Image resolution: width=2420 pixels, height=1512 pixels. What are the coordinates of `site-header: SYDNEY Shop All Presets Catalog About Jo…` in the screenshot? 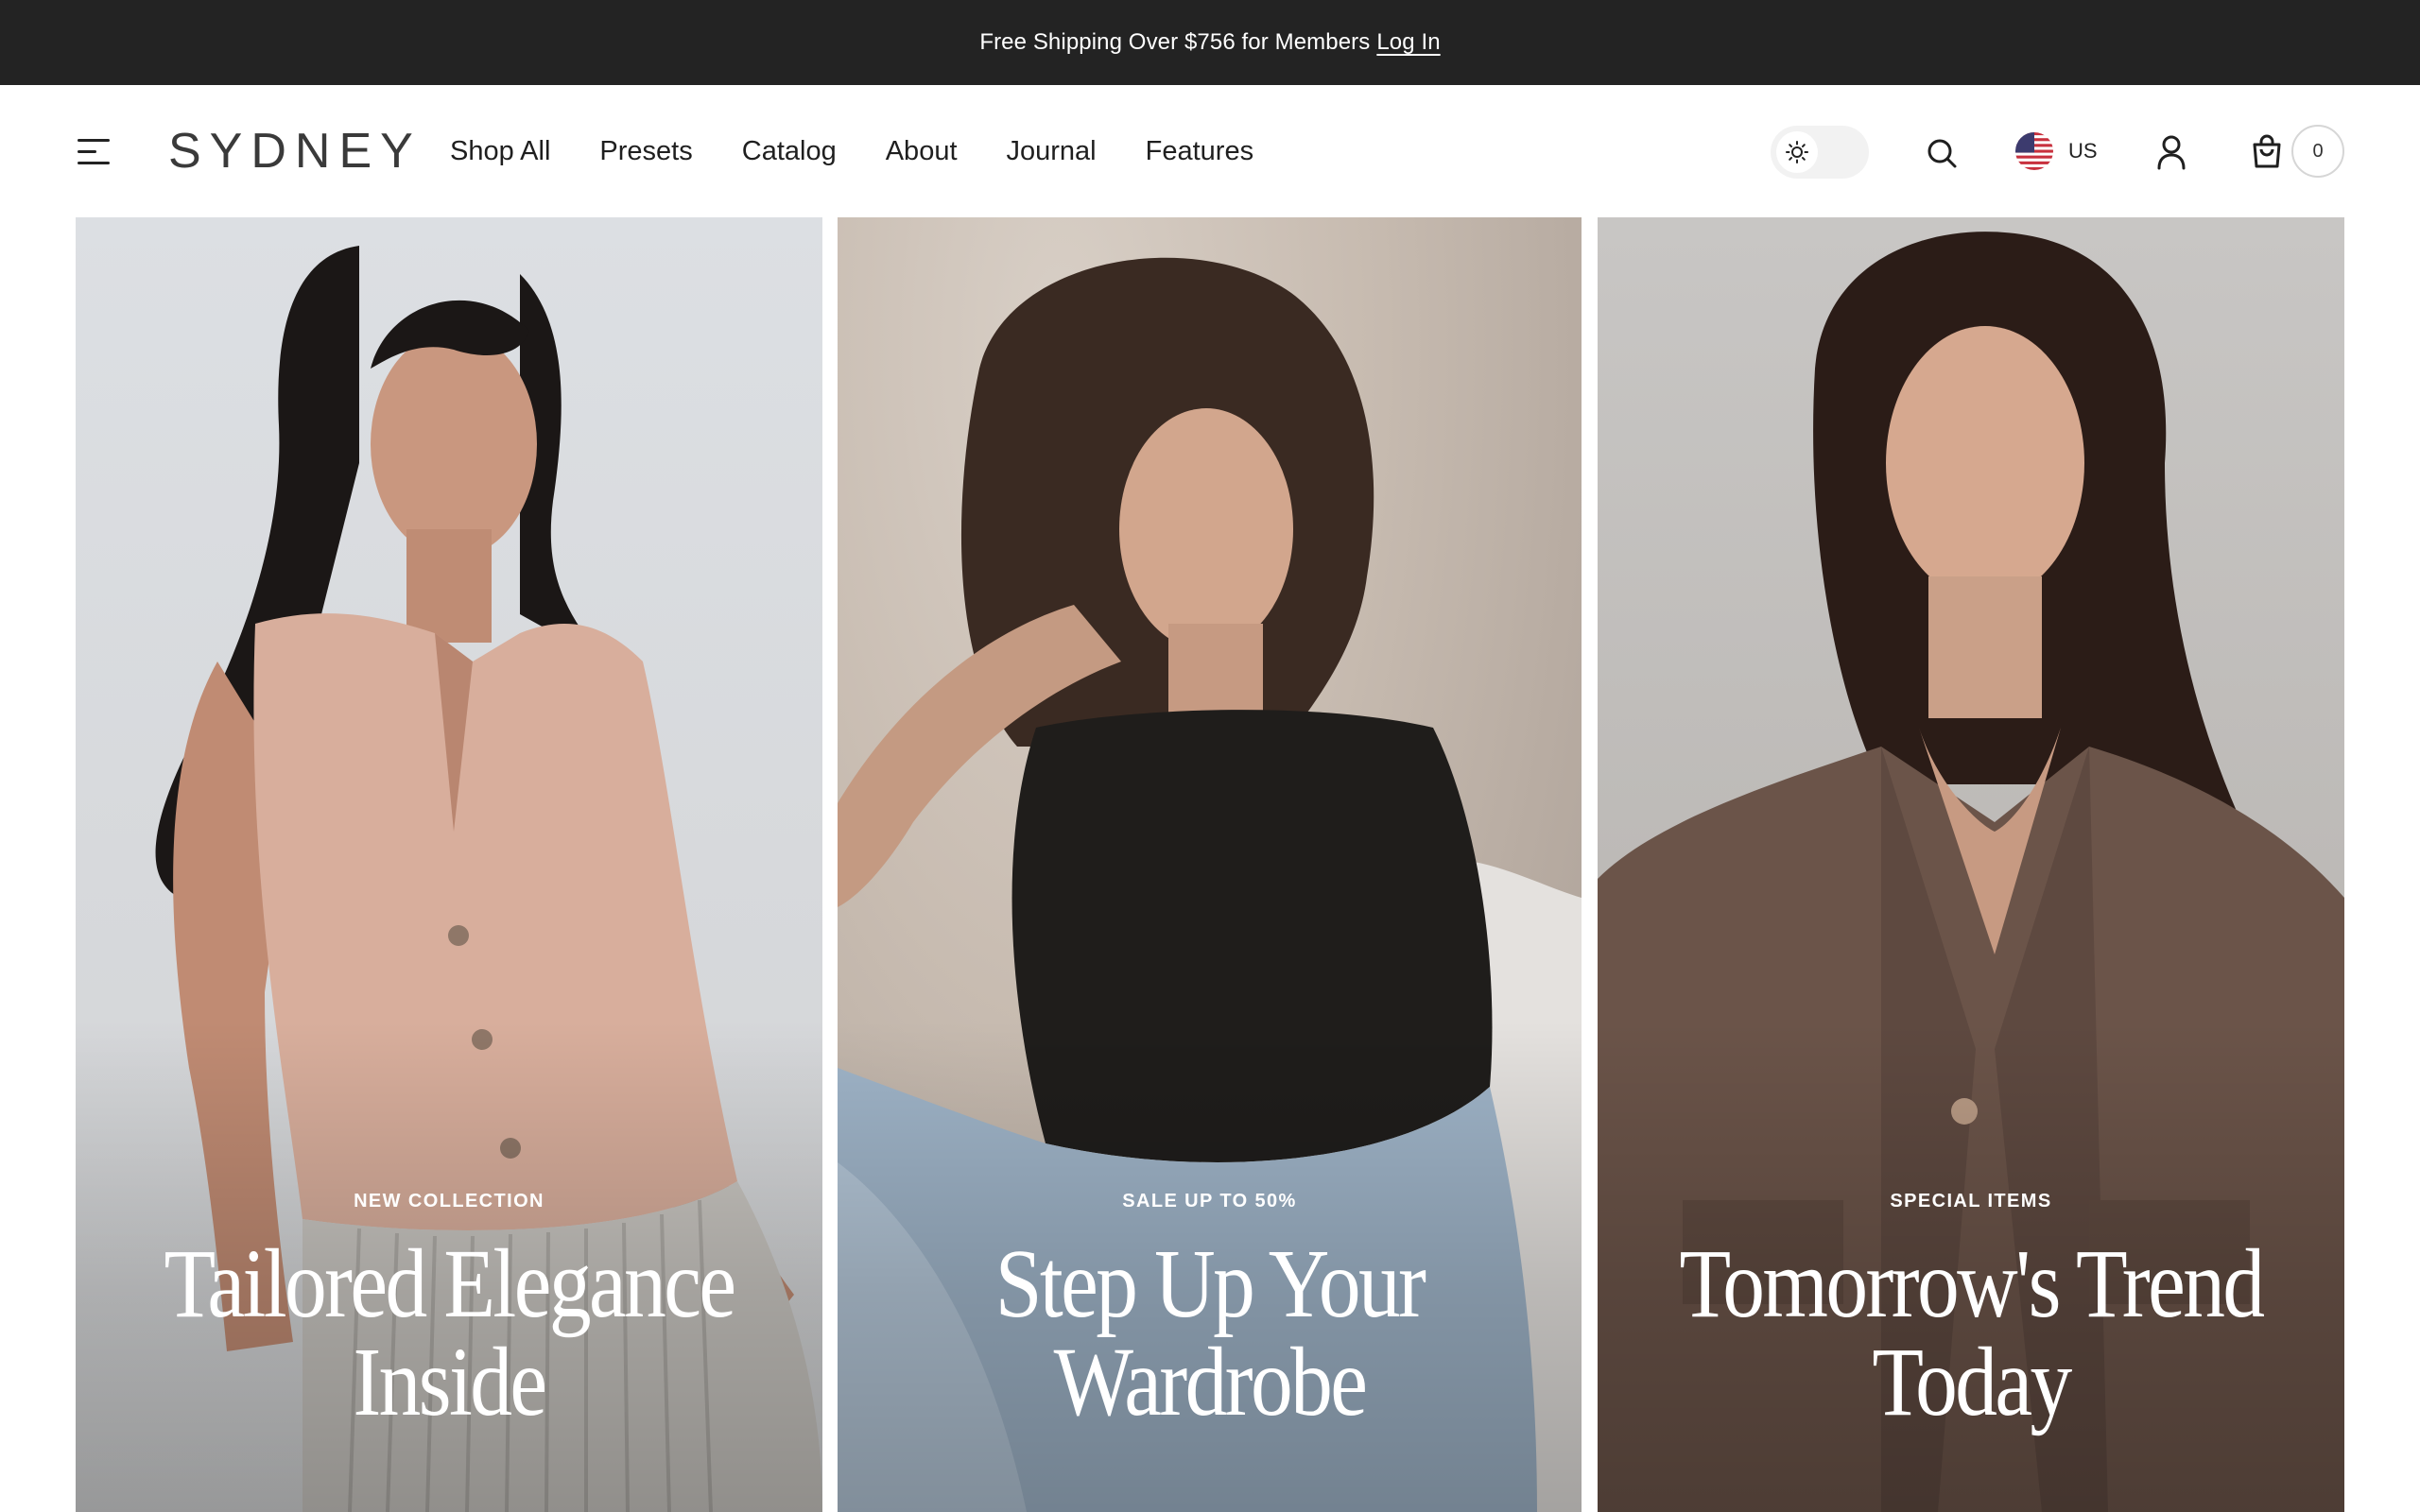 It's located at (1210, 151).